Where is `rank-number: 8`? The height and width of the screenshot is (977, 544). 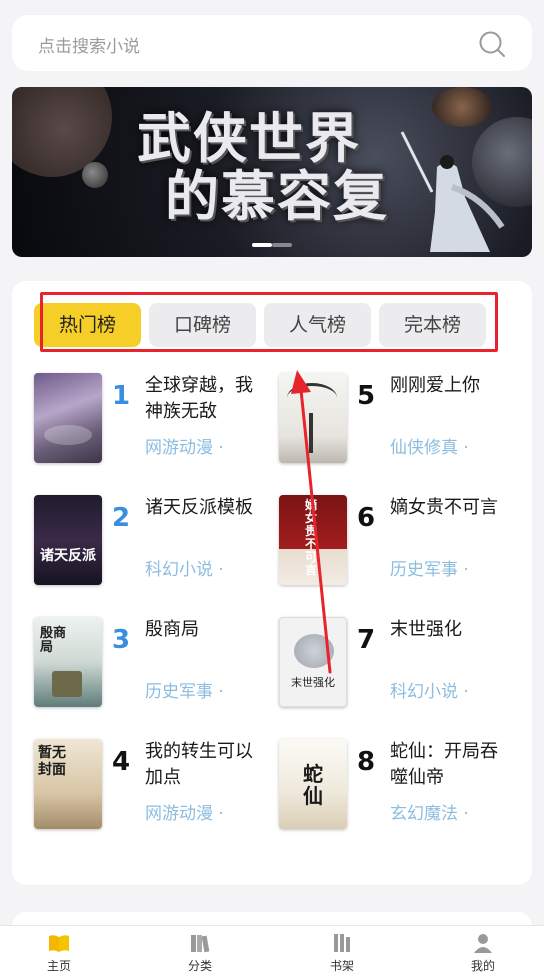 rank-number: 8 is located at coordinates (366, 762).